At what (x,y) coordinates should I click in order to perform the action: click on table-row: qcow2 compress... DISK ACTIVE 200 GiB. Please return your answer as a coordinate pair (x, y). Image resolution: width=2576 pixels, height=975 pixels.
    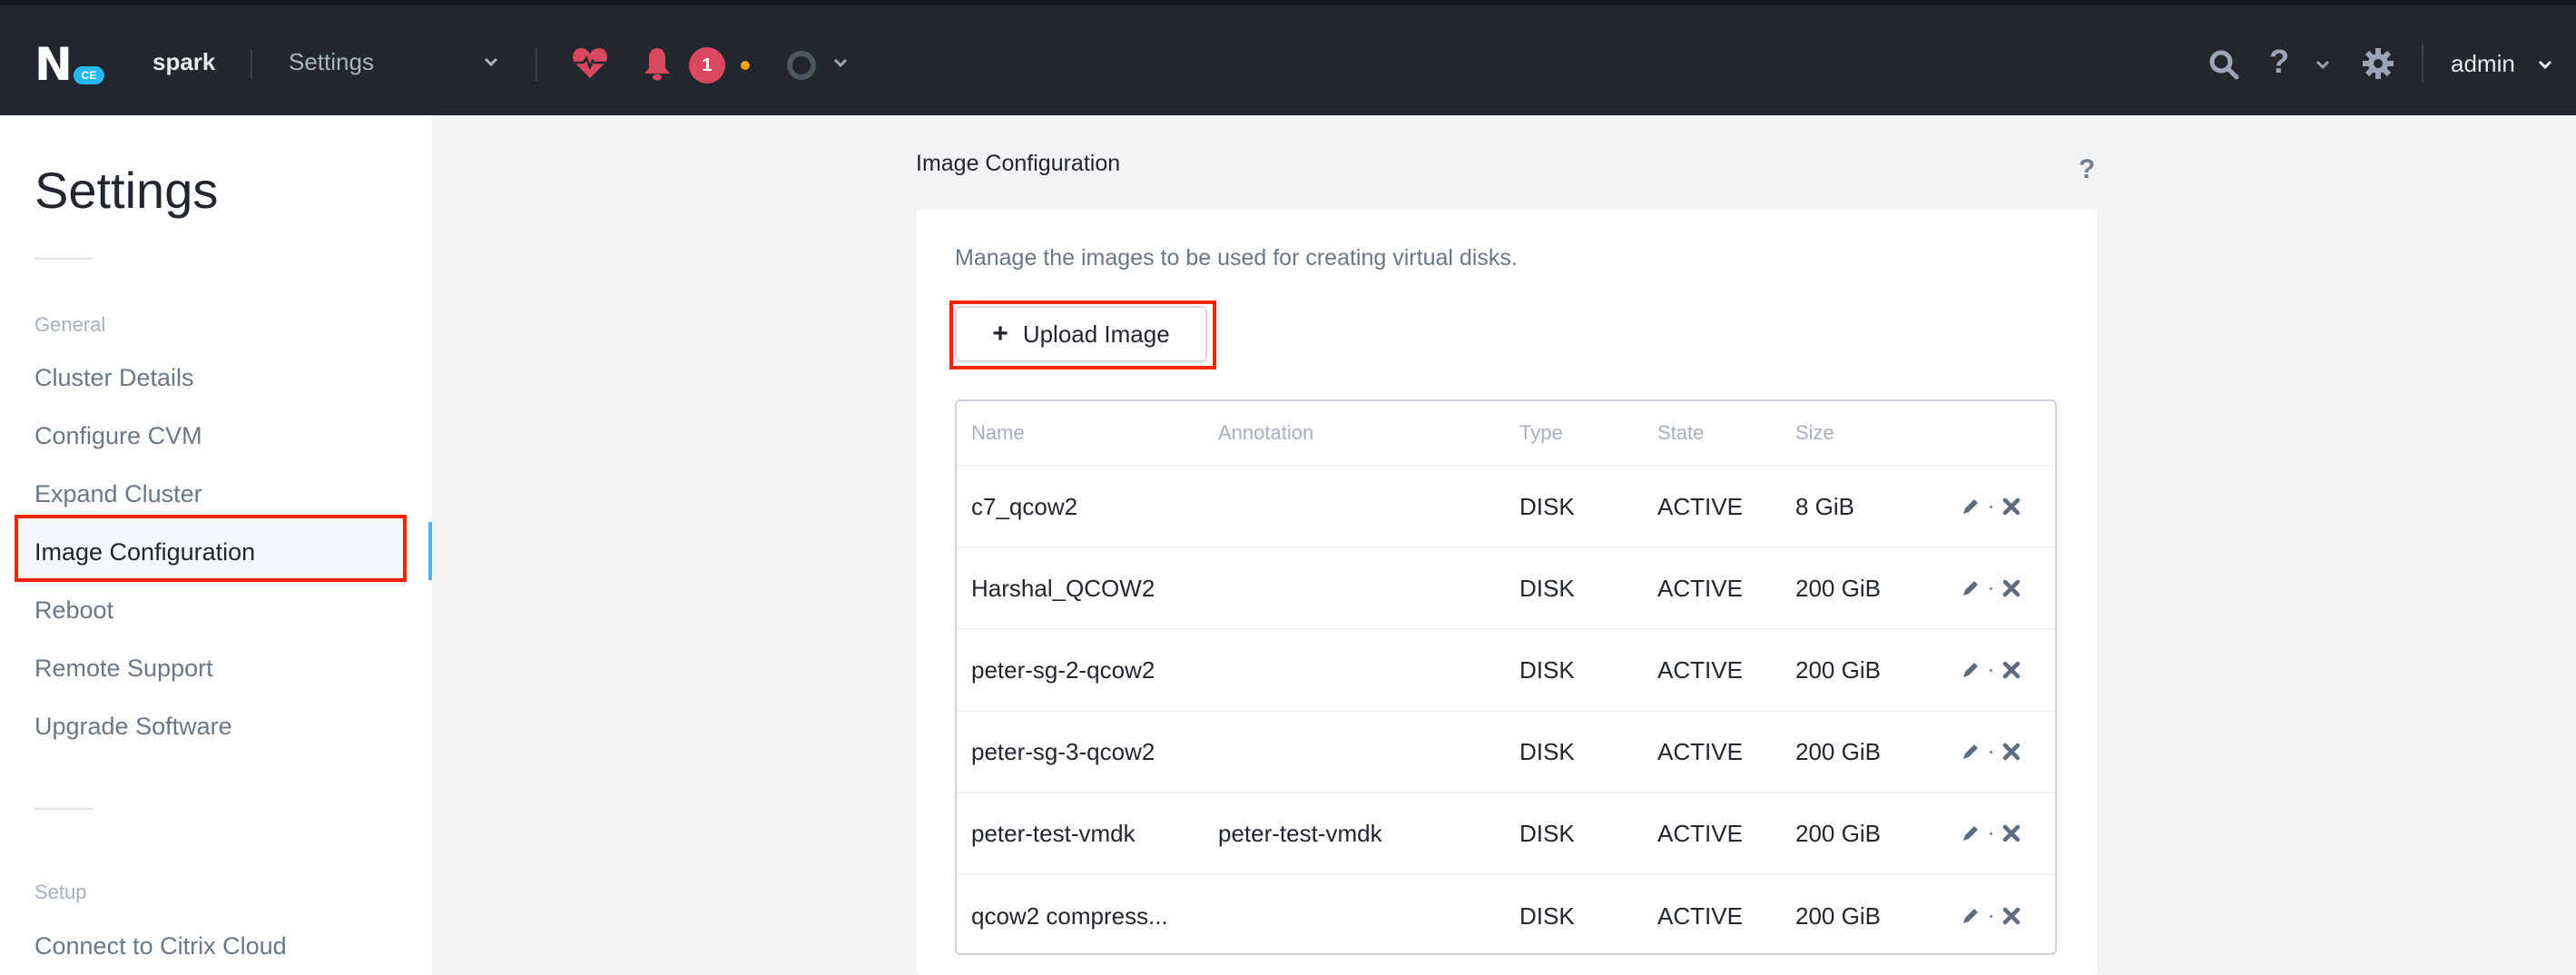
    Looking at the image, I should click on (1506, 916).